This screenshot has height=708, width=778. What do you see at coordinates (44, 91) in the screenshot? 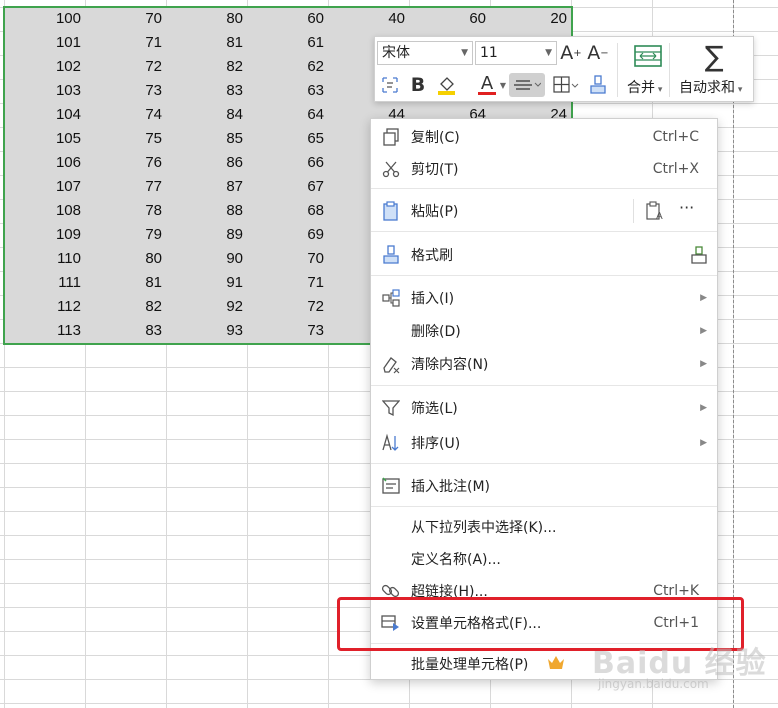
I see `cell: 103` at bounding box center [44, 91].